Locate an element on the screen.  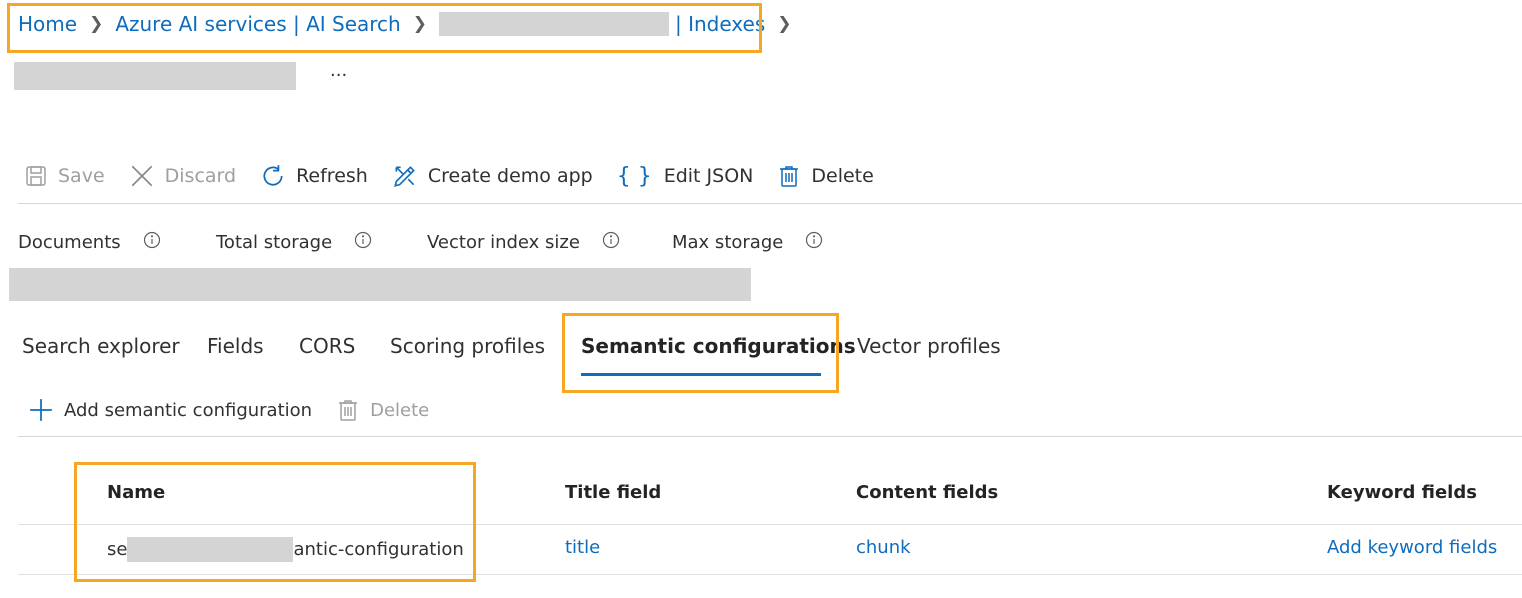
add-semantic-configuration-button: Add semantic configuration is located at coordinates (170, 410).